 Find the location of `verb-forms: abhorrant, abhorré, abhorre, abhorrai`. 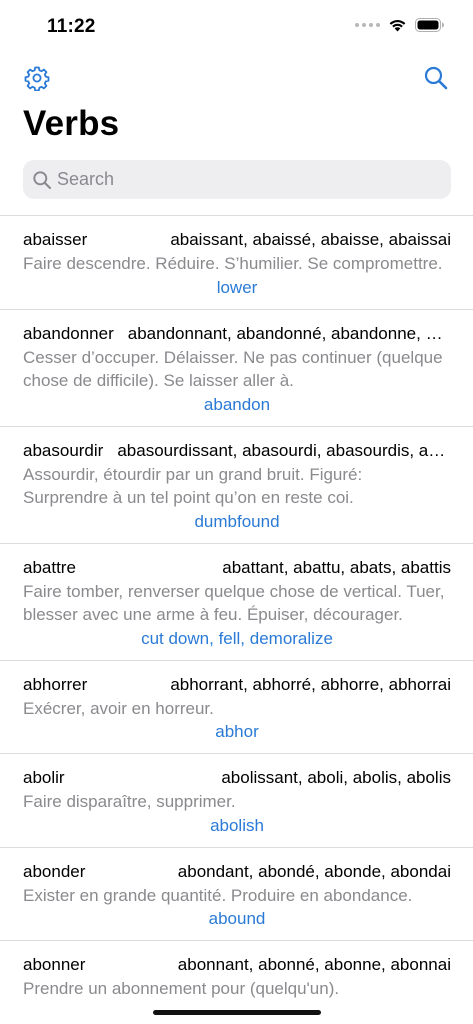

verb-forms: abhorrant, abhorré, abhorre, abhorrai is located at coordinates (310, 684).